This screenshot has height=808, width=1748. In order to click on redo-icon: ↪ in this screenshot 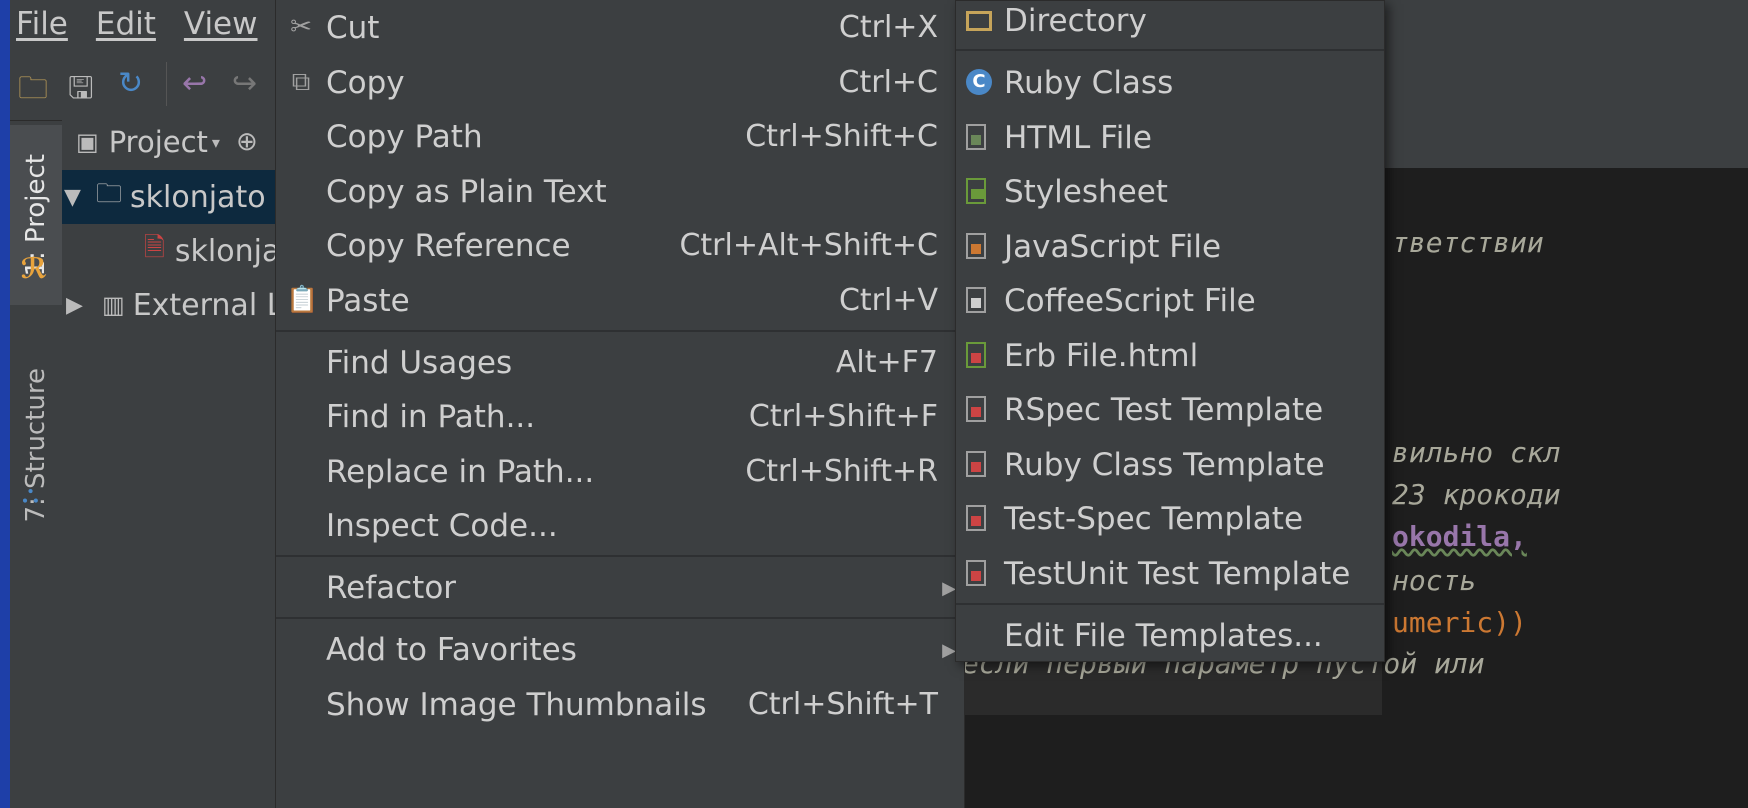, I will do `click(244, 83)`.